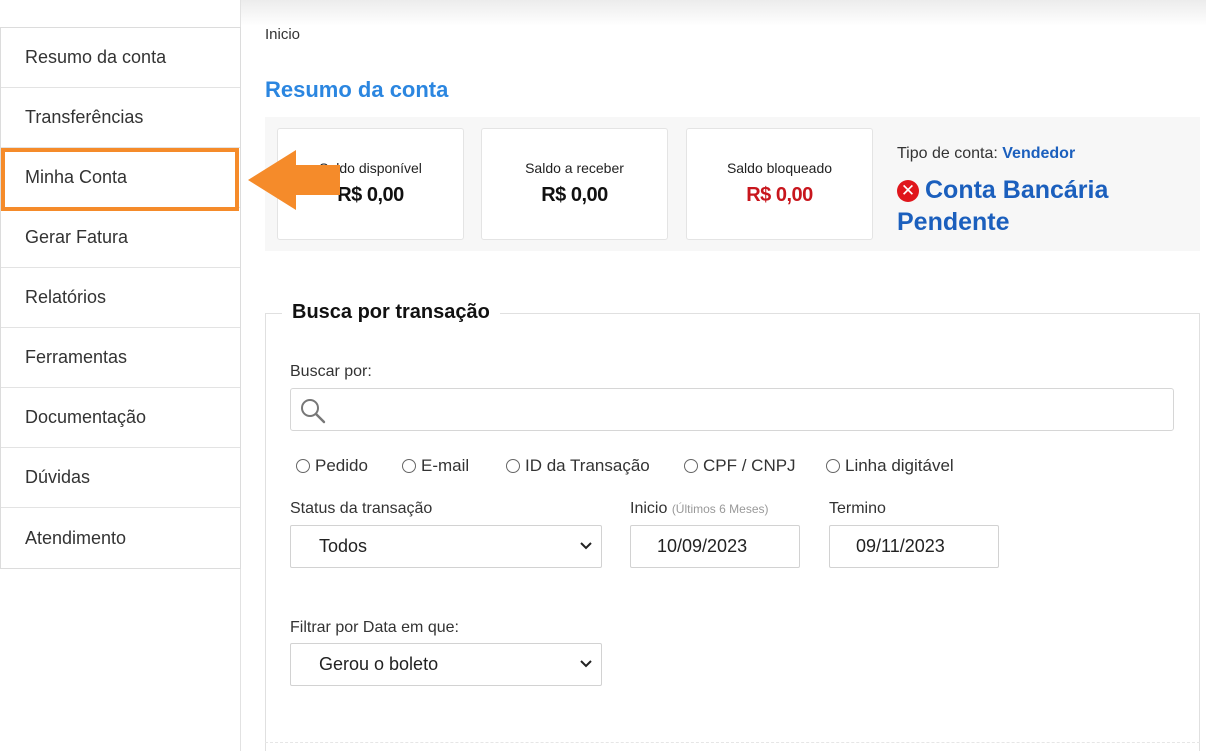 This screenshot has width=1206, height=751. Describe the element at coordinates (732, 409) in the screenshot. I see `search-input` at that location.